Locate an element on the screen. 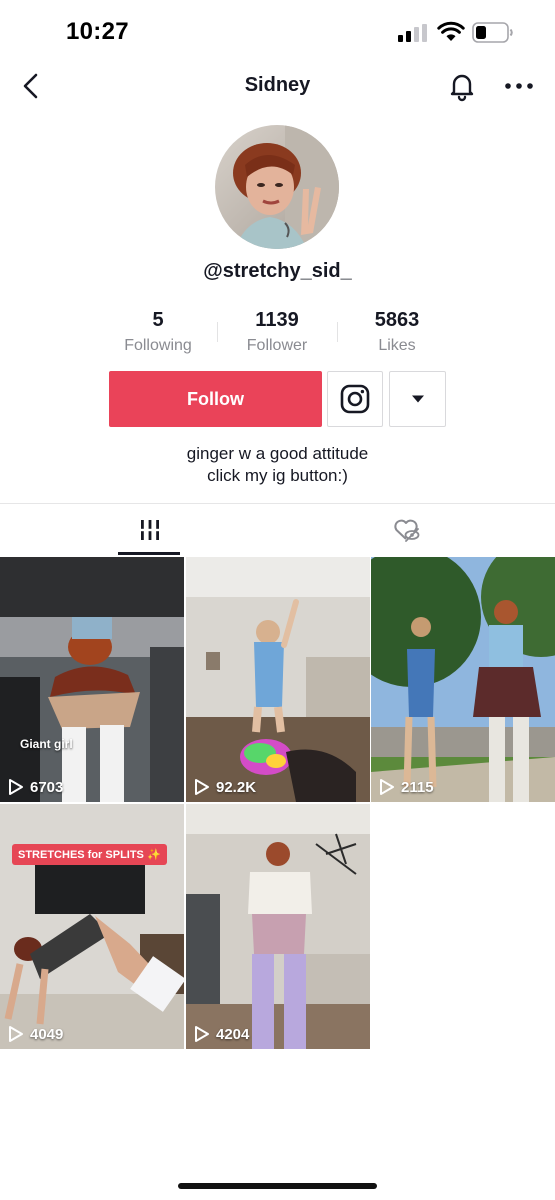  video-thumbnail: 92.2K is located at coordinates (278, 679).